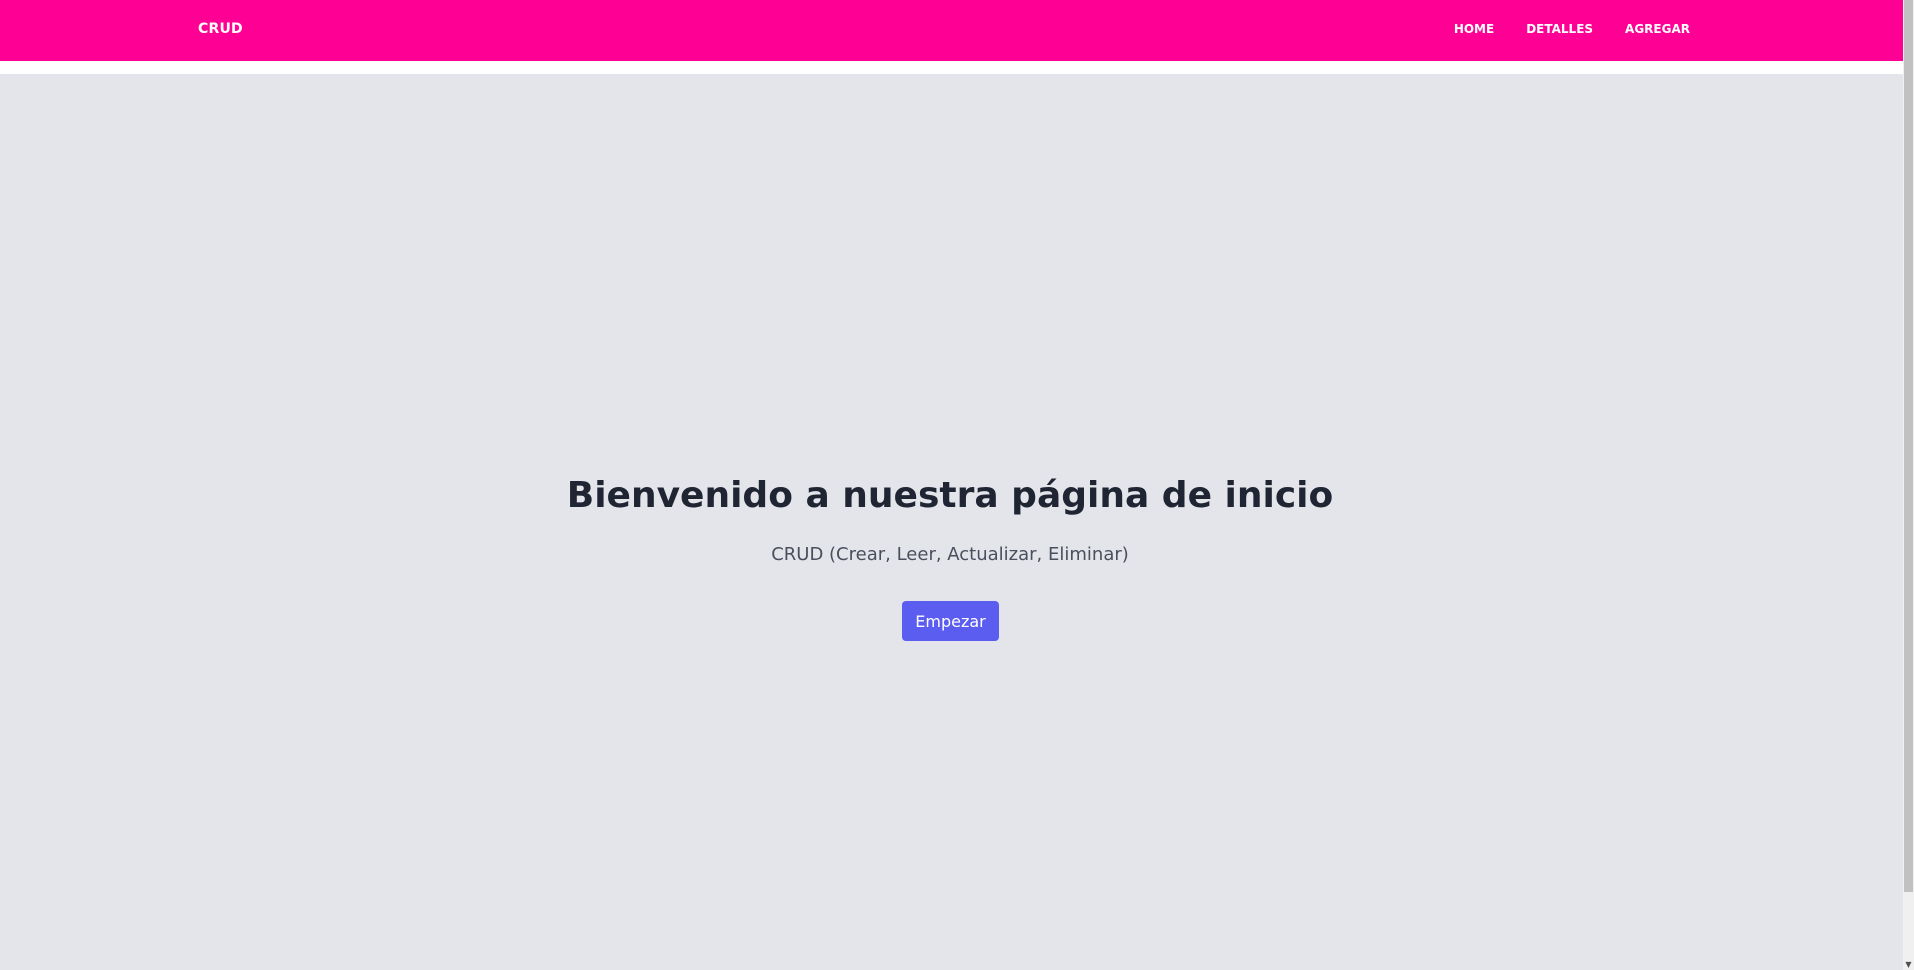 The width and height of the screenshot is (1914, 970). Describe the element at coordinates (951, 30) in the screenshot. I see `navbar: CRUD HOME DETALLES AGREGAR` at that location.